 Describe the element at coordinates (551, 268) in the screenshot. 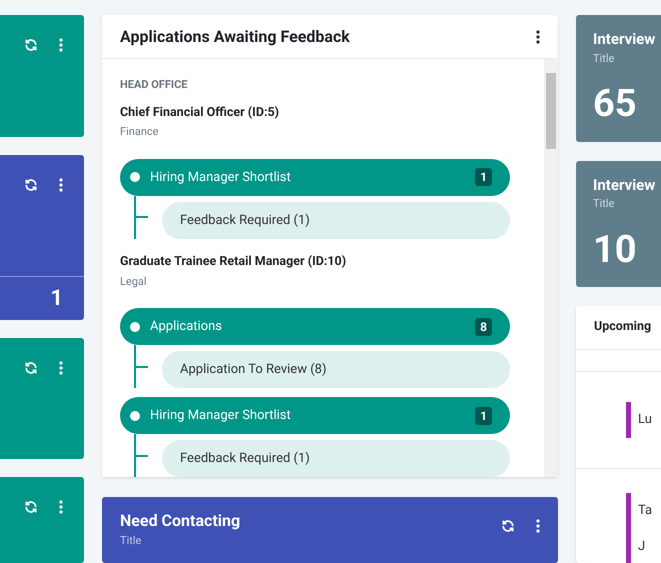

I see `scrollbar` at that location.